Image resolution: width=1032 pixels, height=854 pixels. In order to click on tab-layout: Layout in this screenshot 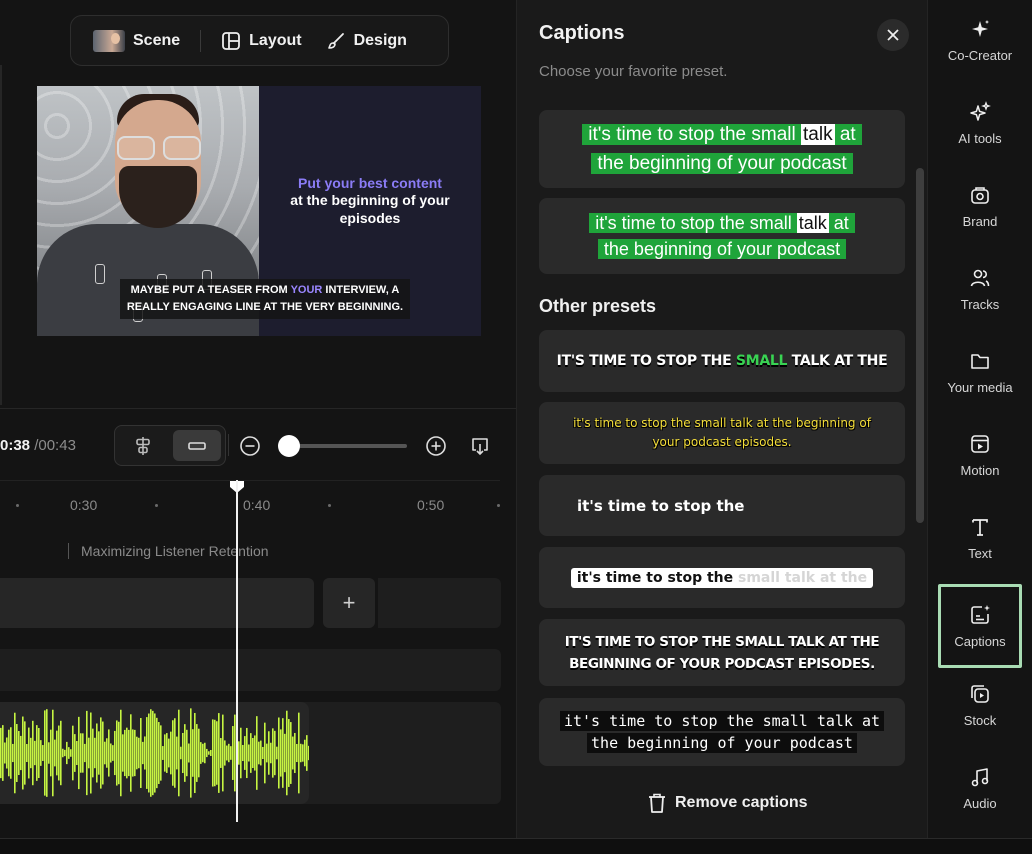, I will do `click(261, 41)`.